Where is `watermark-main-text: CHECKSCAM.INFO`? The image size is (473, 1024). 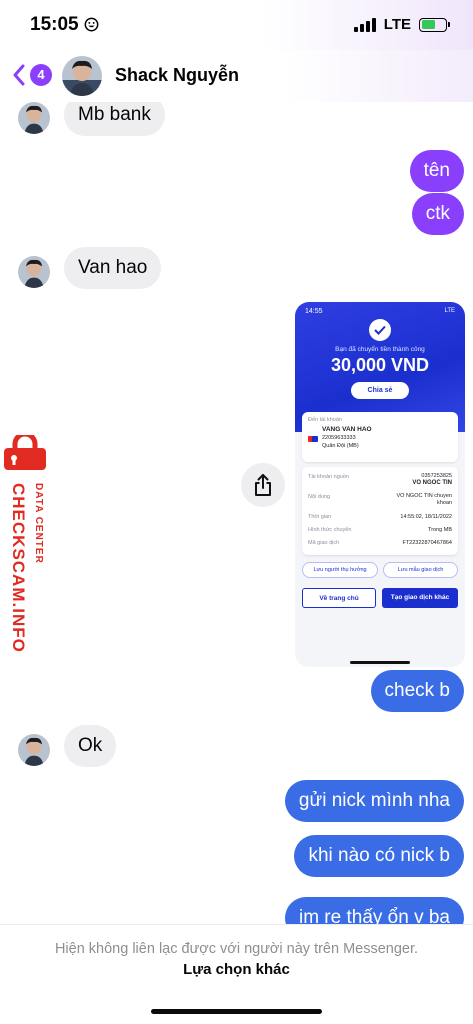 watermark-main-text: CHECKSCAM.INFO is located at coordinates (18, 568).